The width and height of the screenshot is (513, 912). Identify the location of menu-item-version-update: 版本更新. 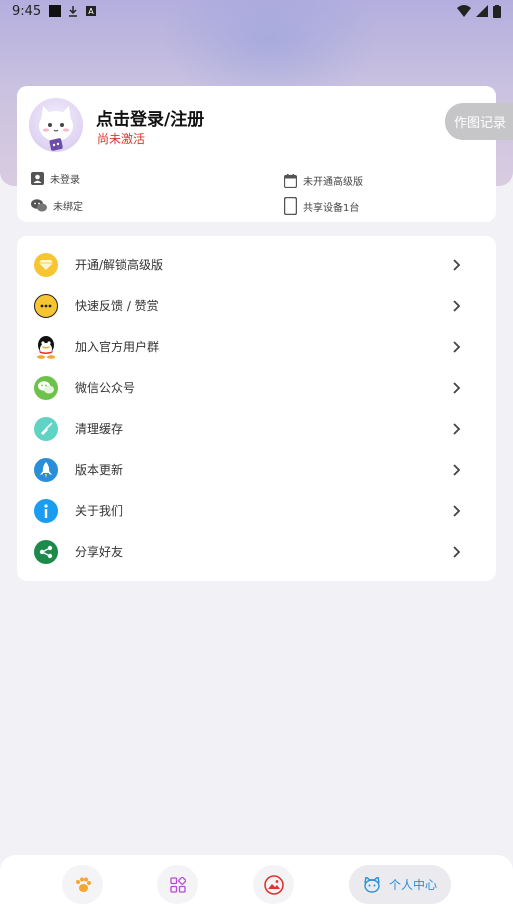
(256, 469).